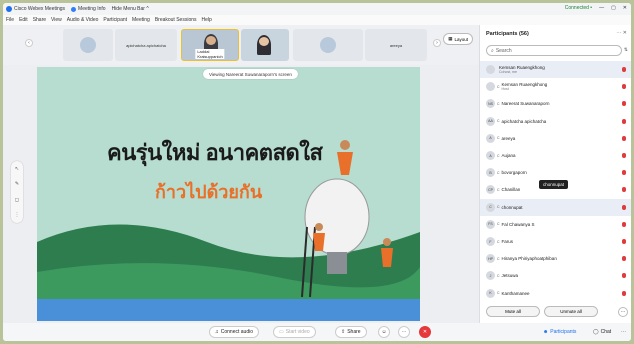  What do you see at coordinates (555, 121) in the screenshot?
I see `participant-row: AA Capichatcha apichatcha` at bounding box center [555, 121].